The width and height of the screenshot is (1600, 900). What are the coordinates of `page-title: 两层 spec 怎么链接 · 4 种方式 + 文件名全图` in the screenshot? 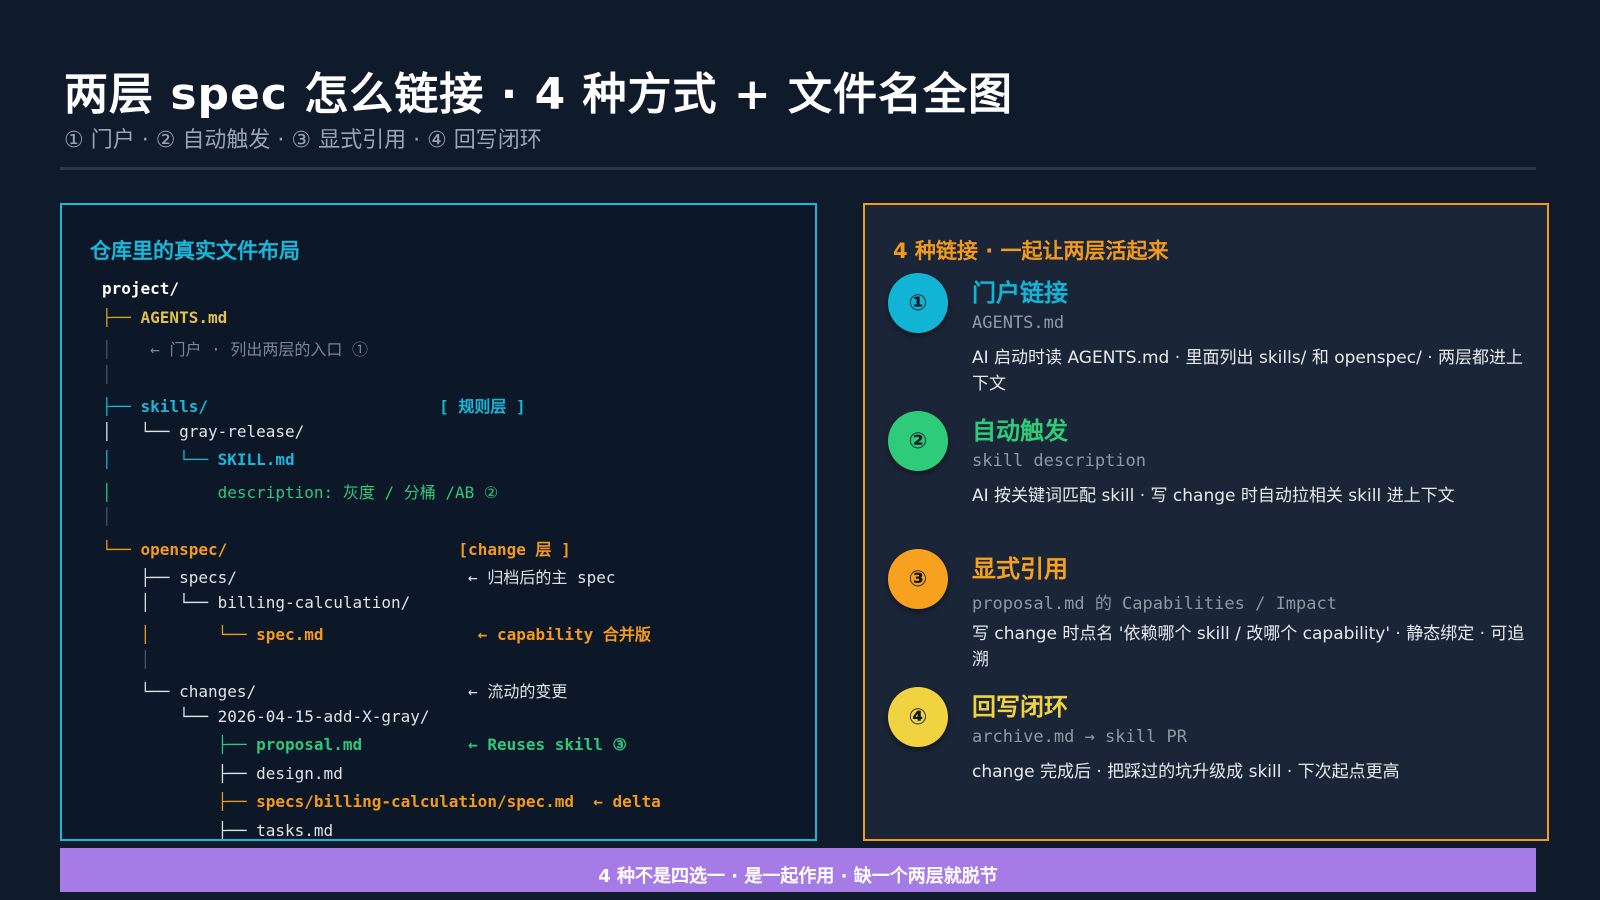 It's located at (539, 94).